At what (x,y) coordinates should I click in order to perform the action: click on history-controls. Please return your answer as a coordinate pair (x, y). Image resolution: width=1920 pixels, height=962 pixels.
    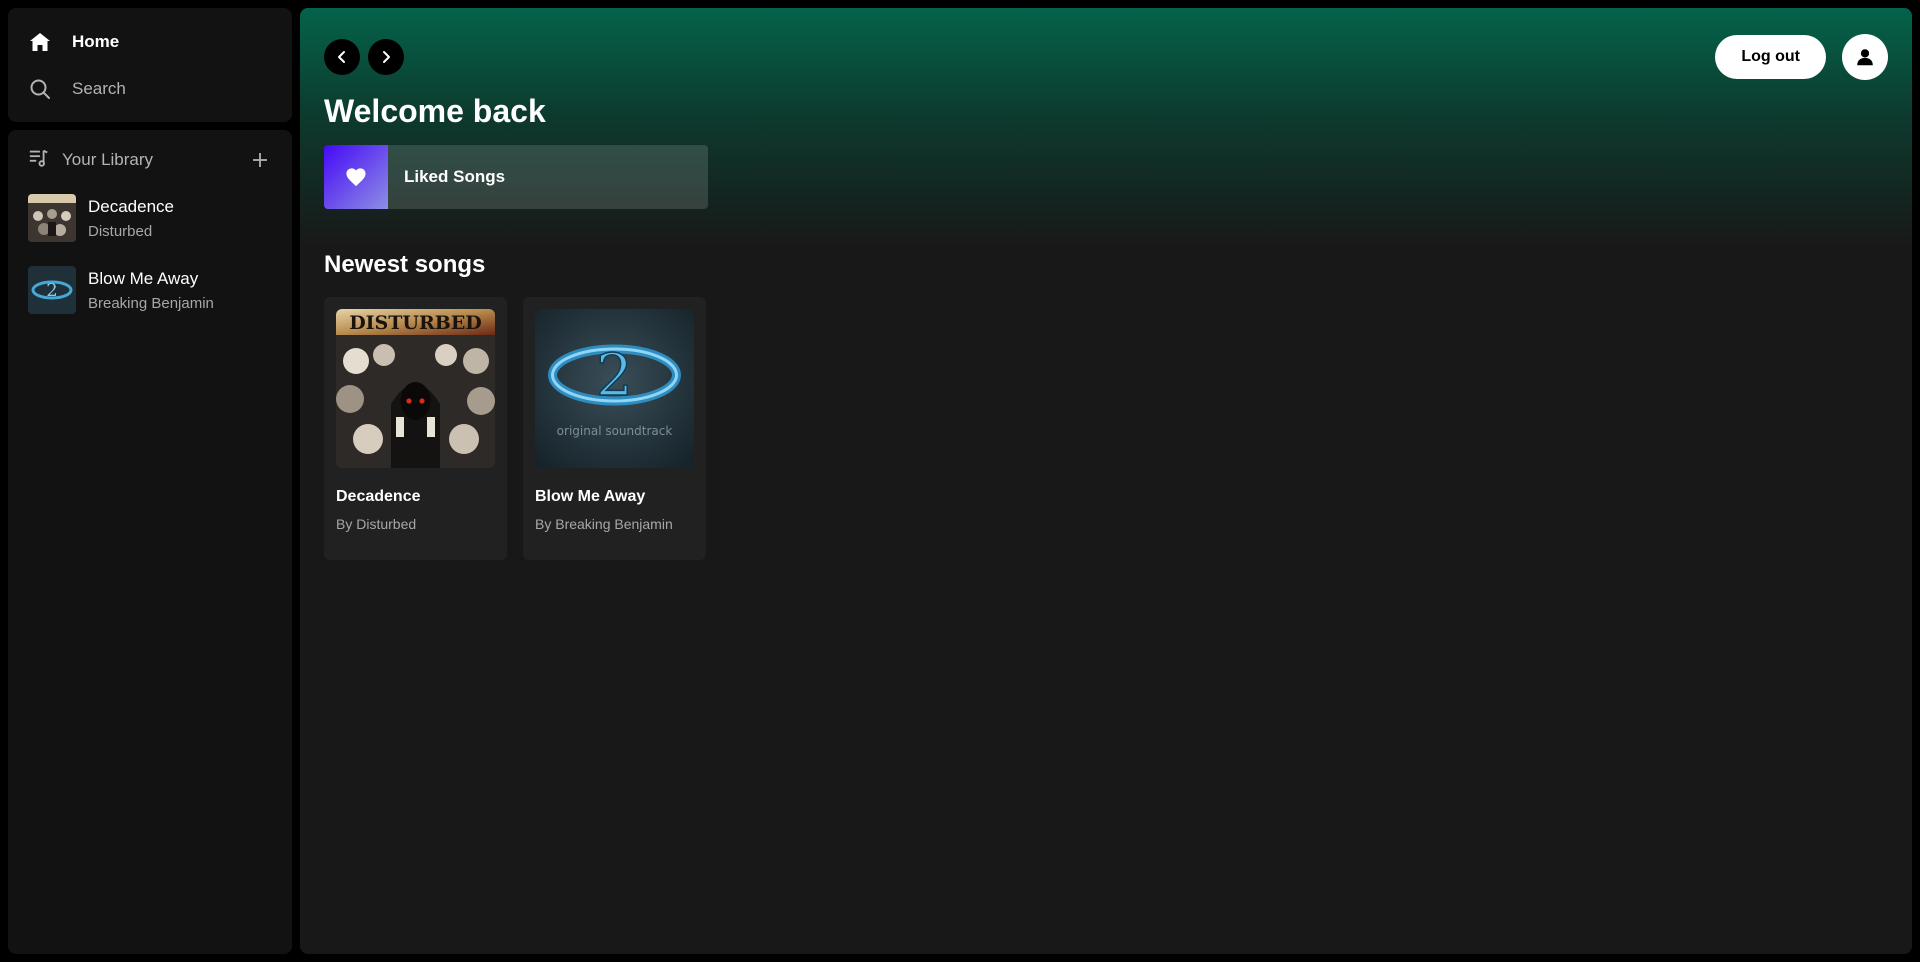
    Looking at the image, I should click on (364, 57).